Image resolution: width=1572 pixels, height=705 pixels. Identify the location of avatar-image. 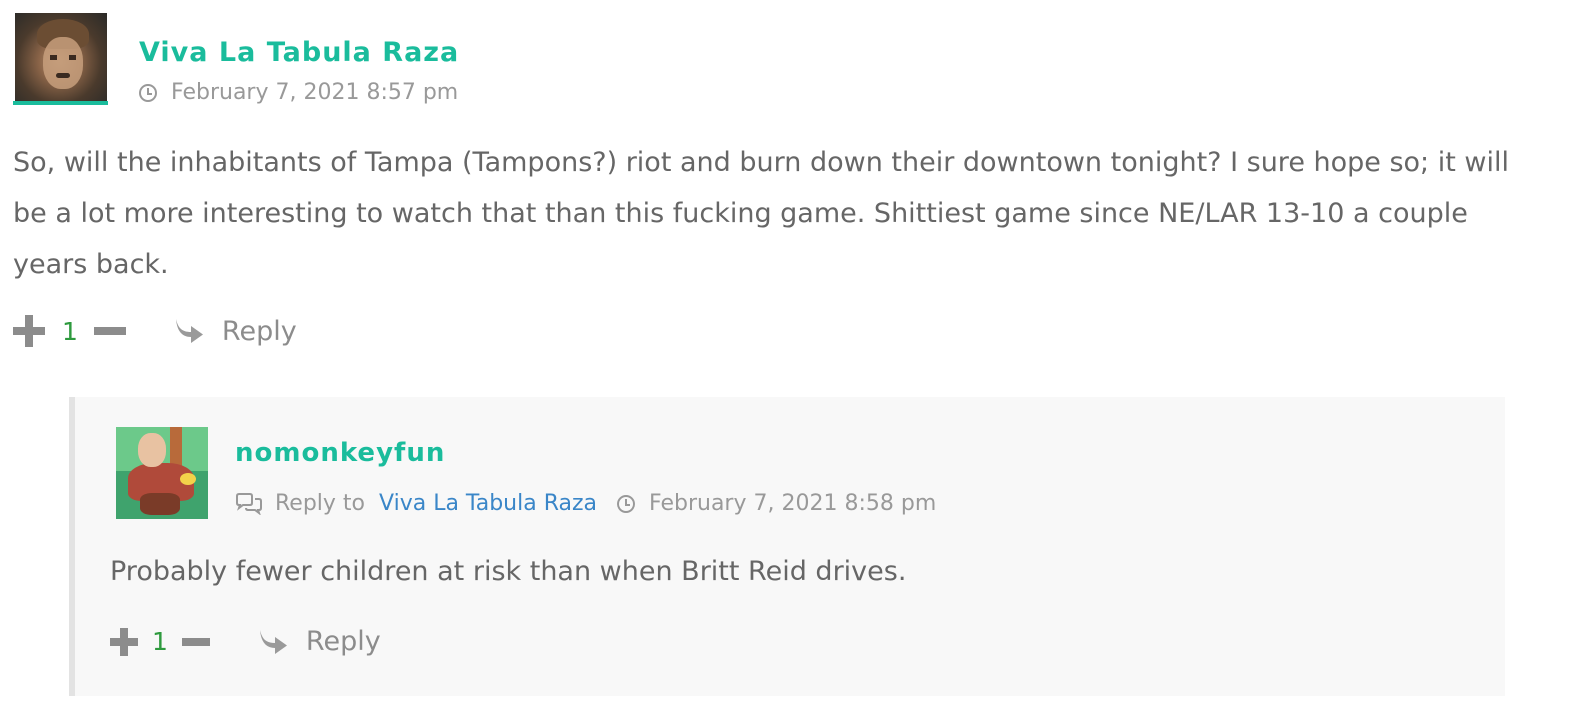
(61, 57).